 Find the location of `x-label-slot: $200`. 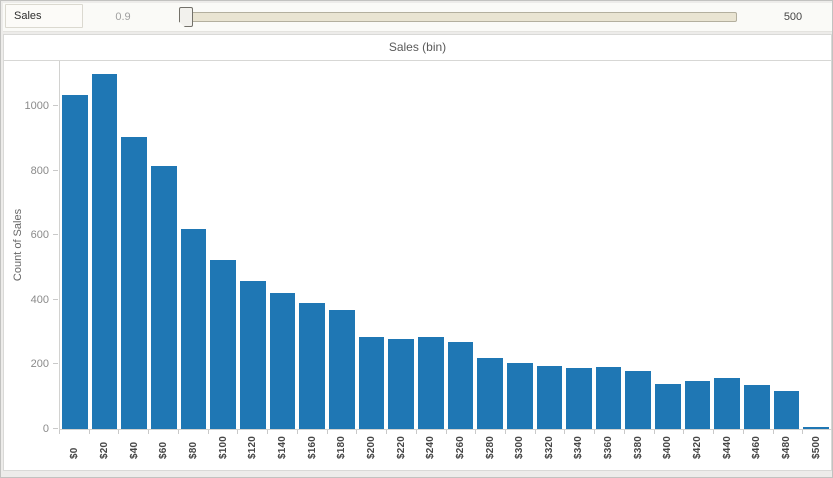

x-label-slot: $200 is located at coordinates (372, 447).